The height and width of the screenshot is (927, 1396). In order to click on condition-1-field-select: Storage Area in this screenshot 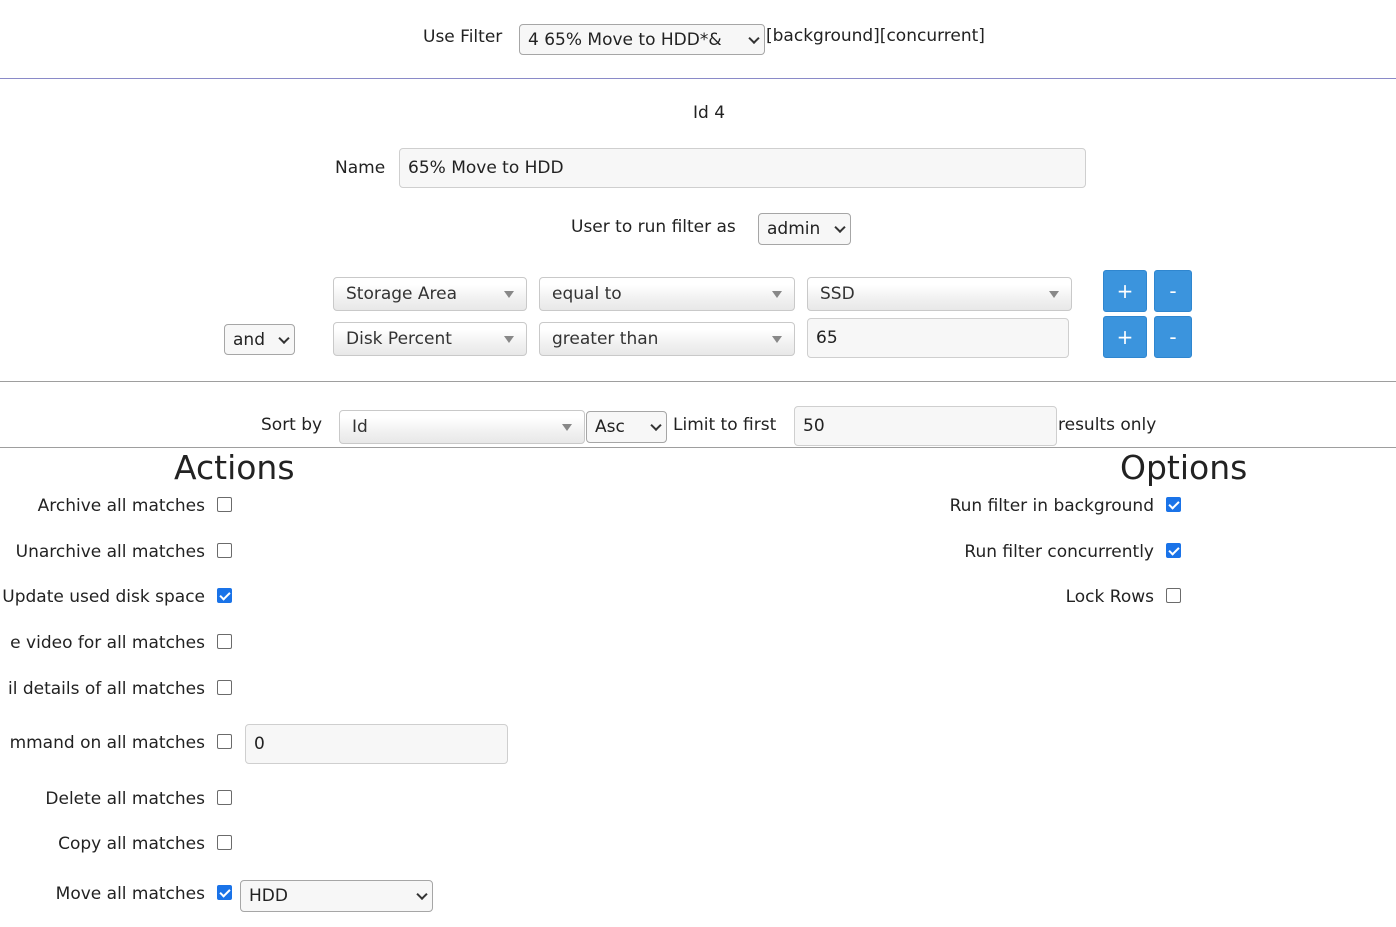, I will do `click(430, 294)`.